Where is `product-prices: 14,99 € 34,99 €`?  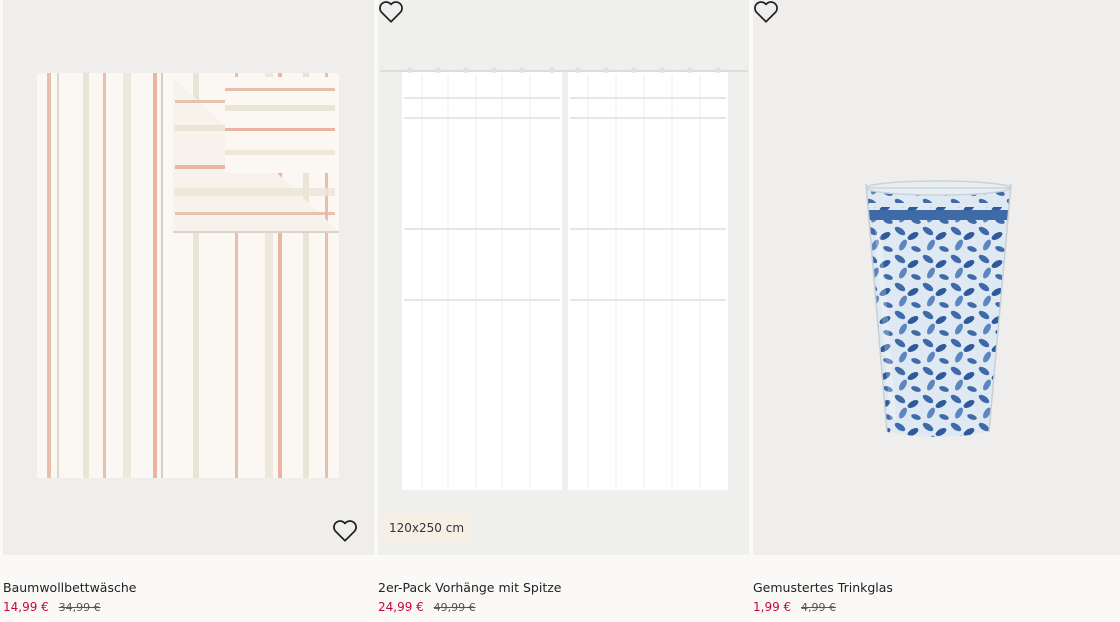
product-prices: 14,99 € 34,99 € is located at coordinates (52, 607).